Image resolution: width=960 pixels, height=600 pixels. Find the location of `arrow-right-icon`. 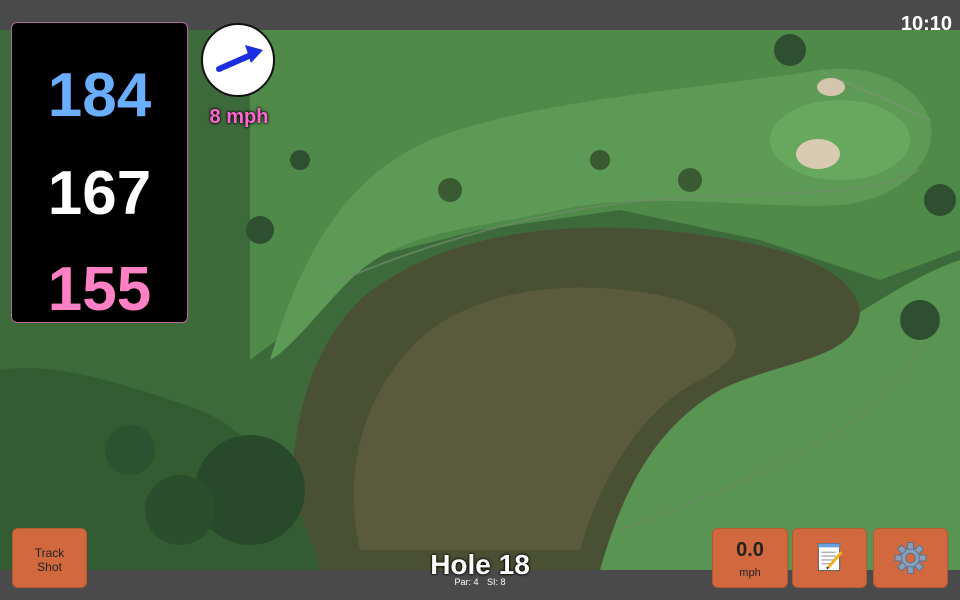

arrow-right-icon is located at coordinates (239, 58).